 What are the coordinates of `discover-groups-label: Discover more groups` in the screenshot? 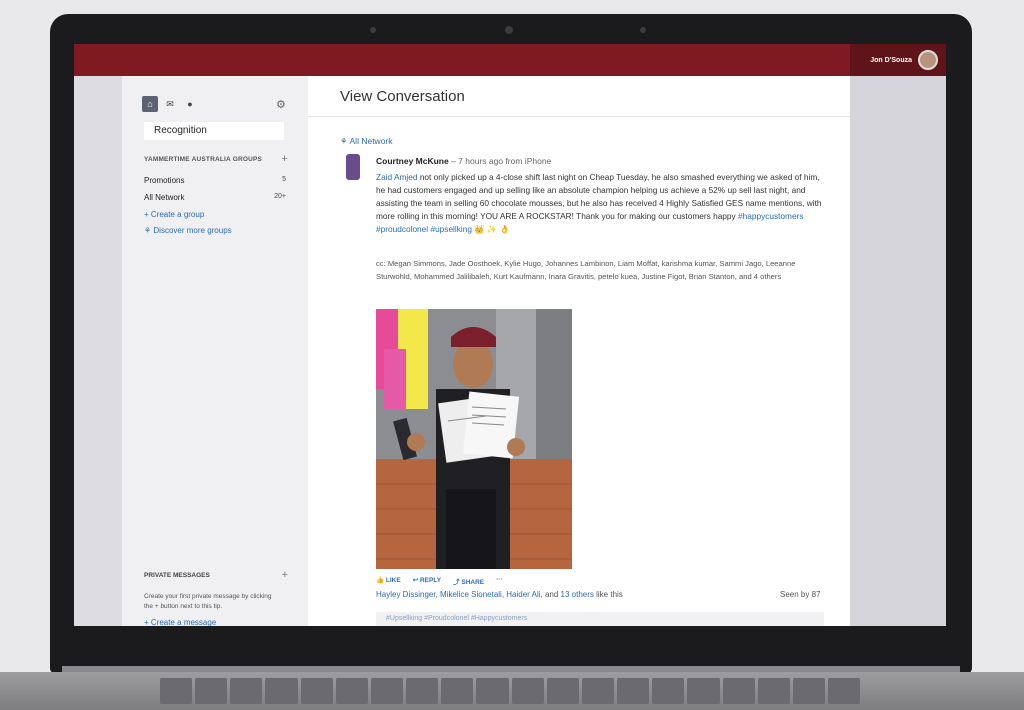 It's located at (192, 230).